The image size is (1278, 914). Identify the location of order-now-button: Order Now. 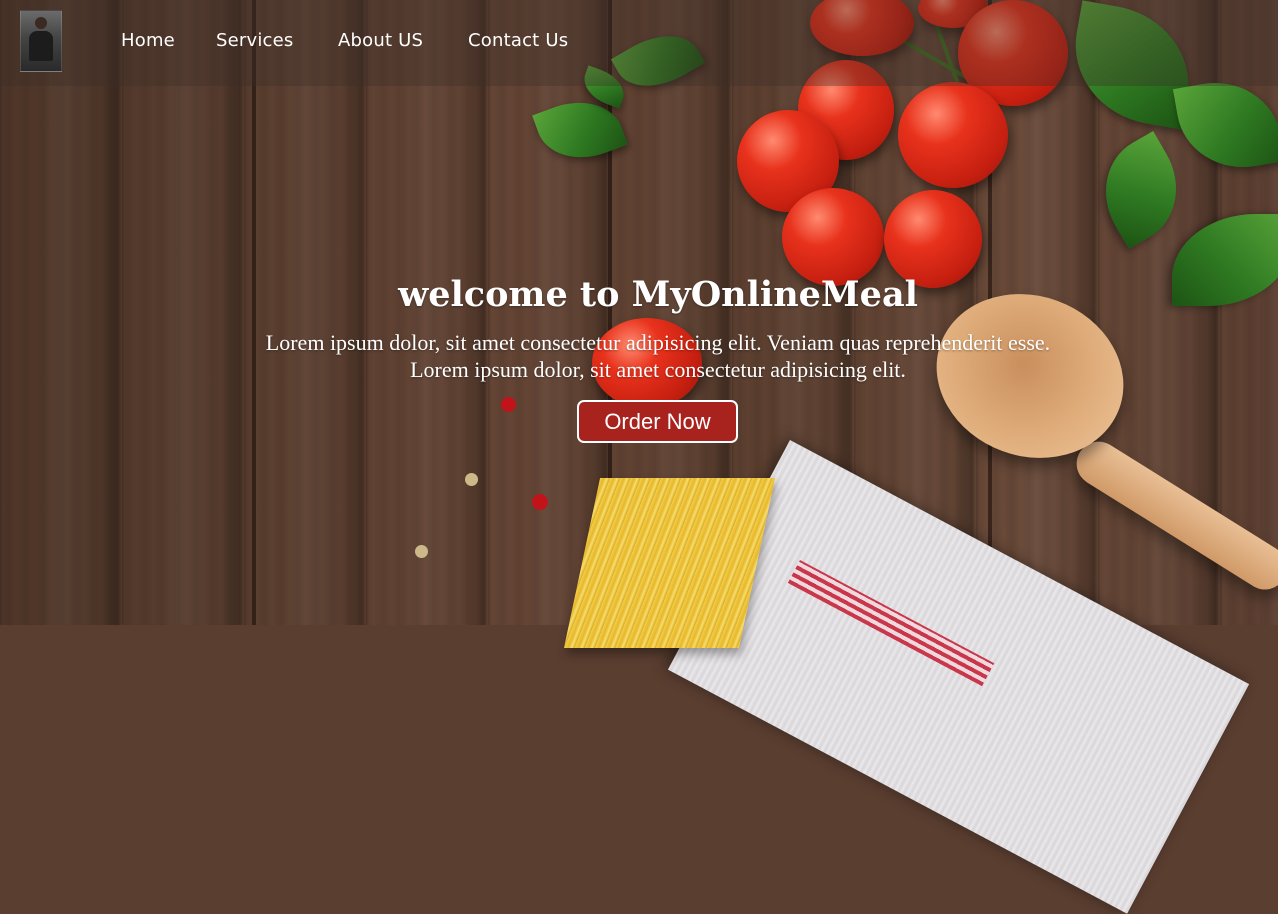
(657, 421).